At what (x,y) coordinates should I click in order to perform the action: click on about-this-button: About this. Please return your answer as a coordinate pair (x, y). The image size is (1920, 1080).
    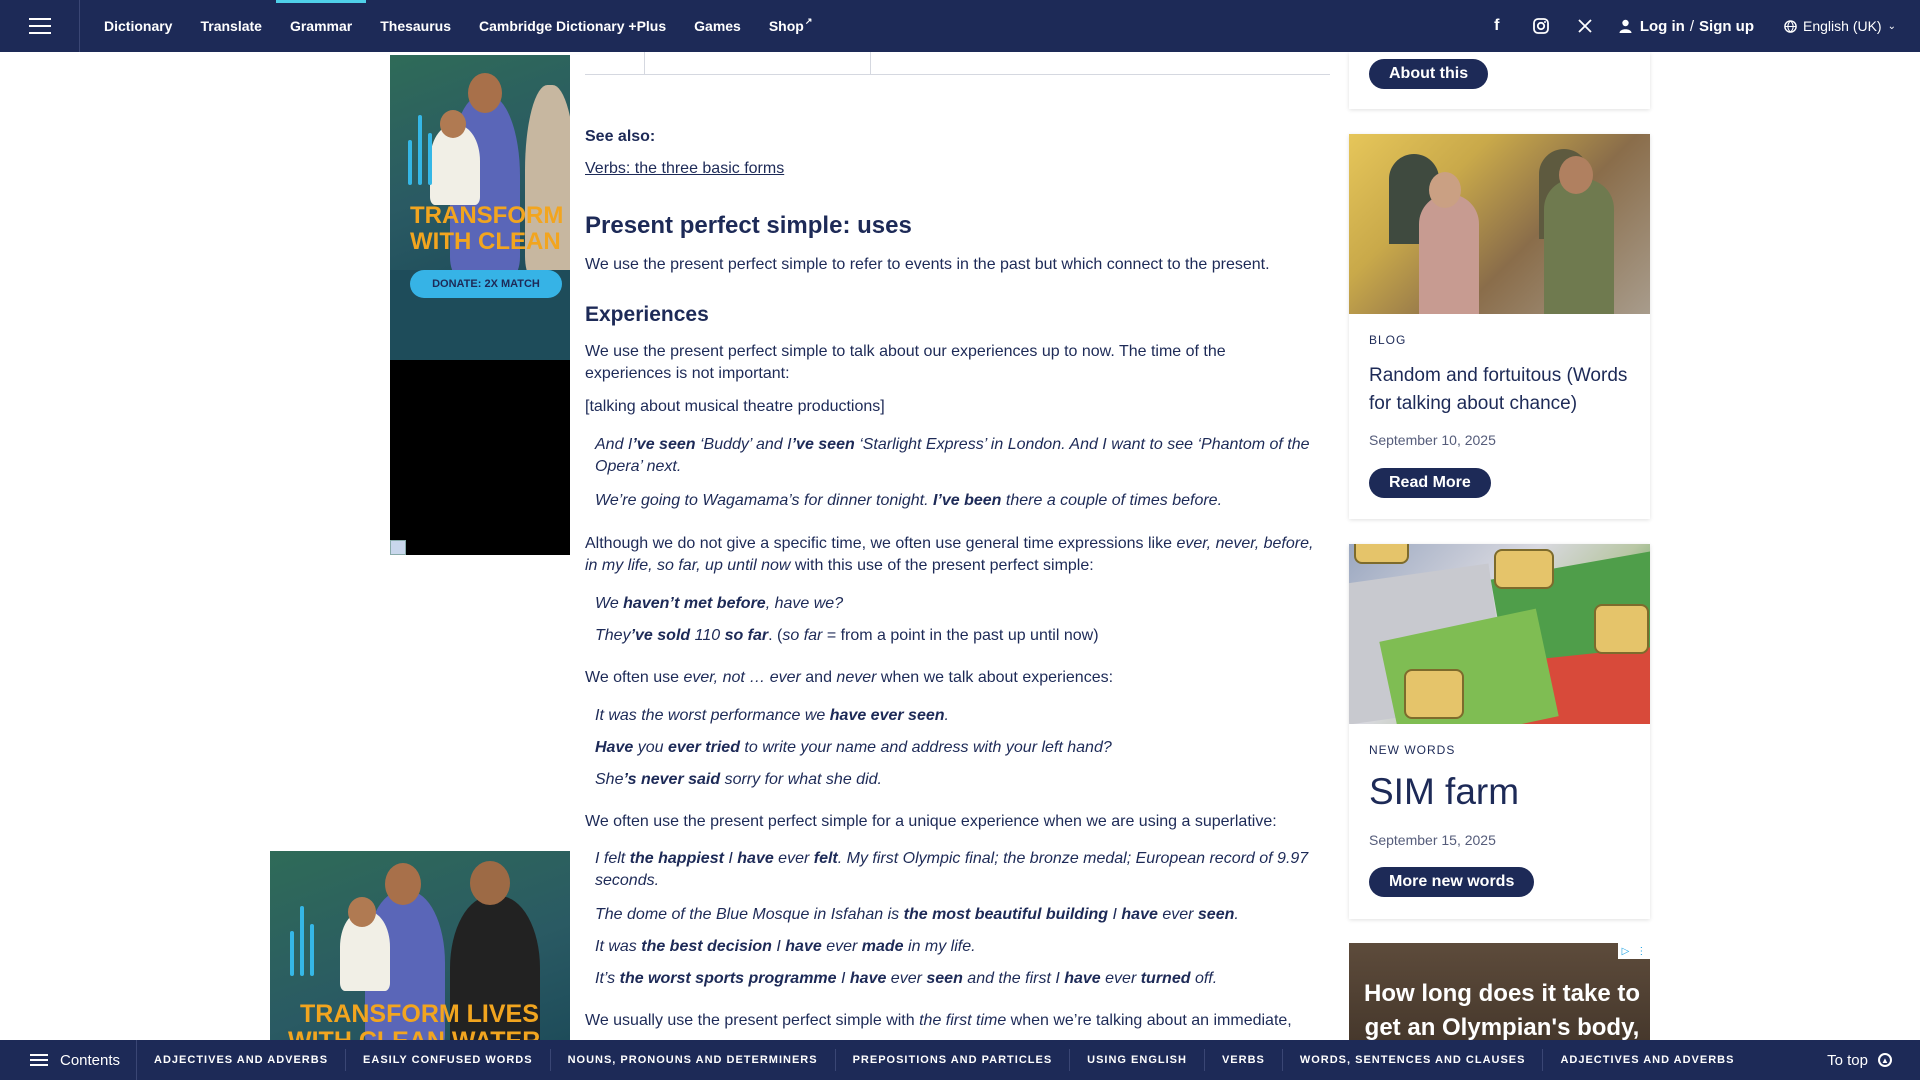
    Looking at the image, I should click on (1429, 74).